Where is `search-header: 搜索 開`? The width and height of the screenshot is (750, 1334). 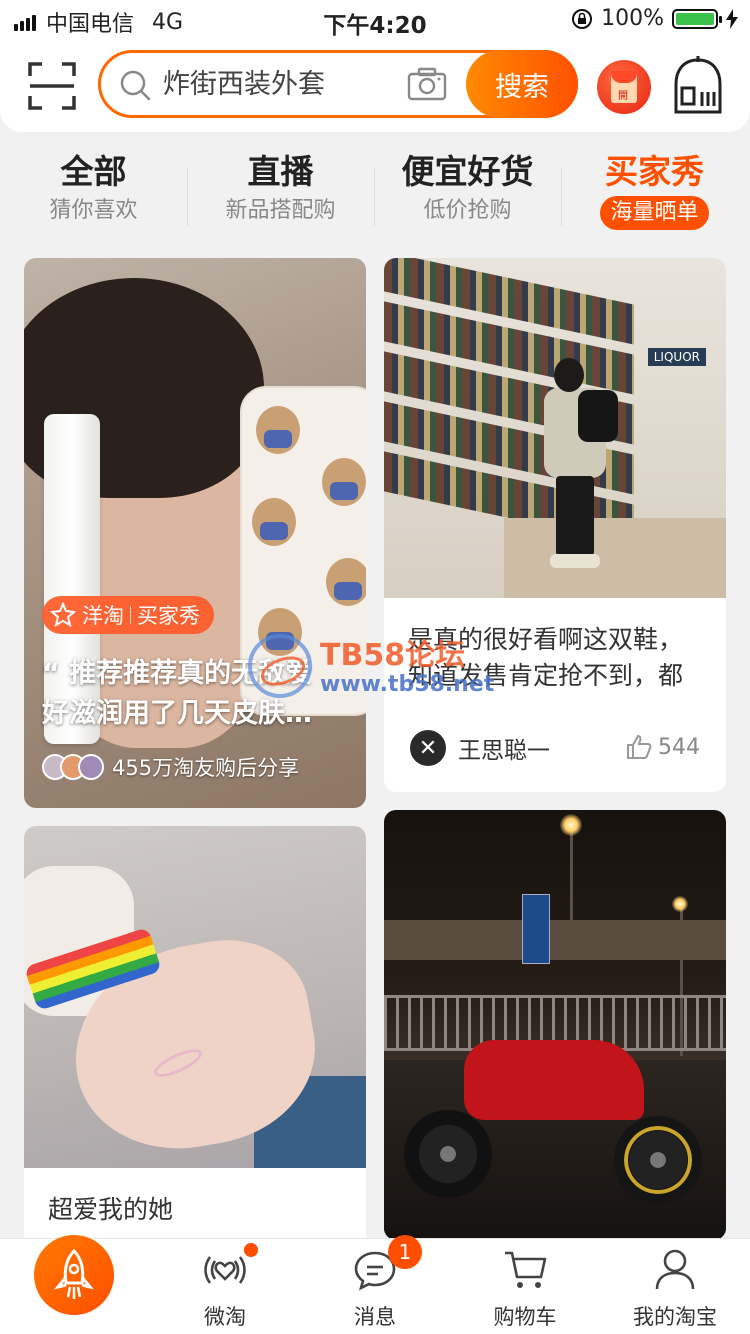
search-header: 搜索 開 is located at coordinates (375, 86).